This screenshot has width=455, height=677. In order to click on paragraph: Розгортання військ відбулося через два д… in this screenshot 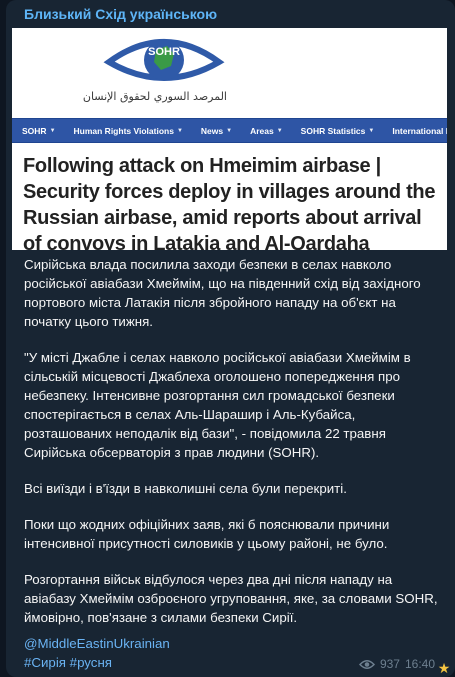, I will do `click(231, 598)`.